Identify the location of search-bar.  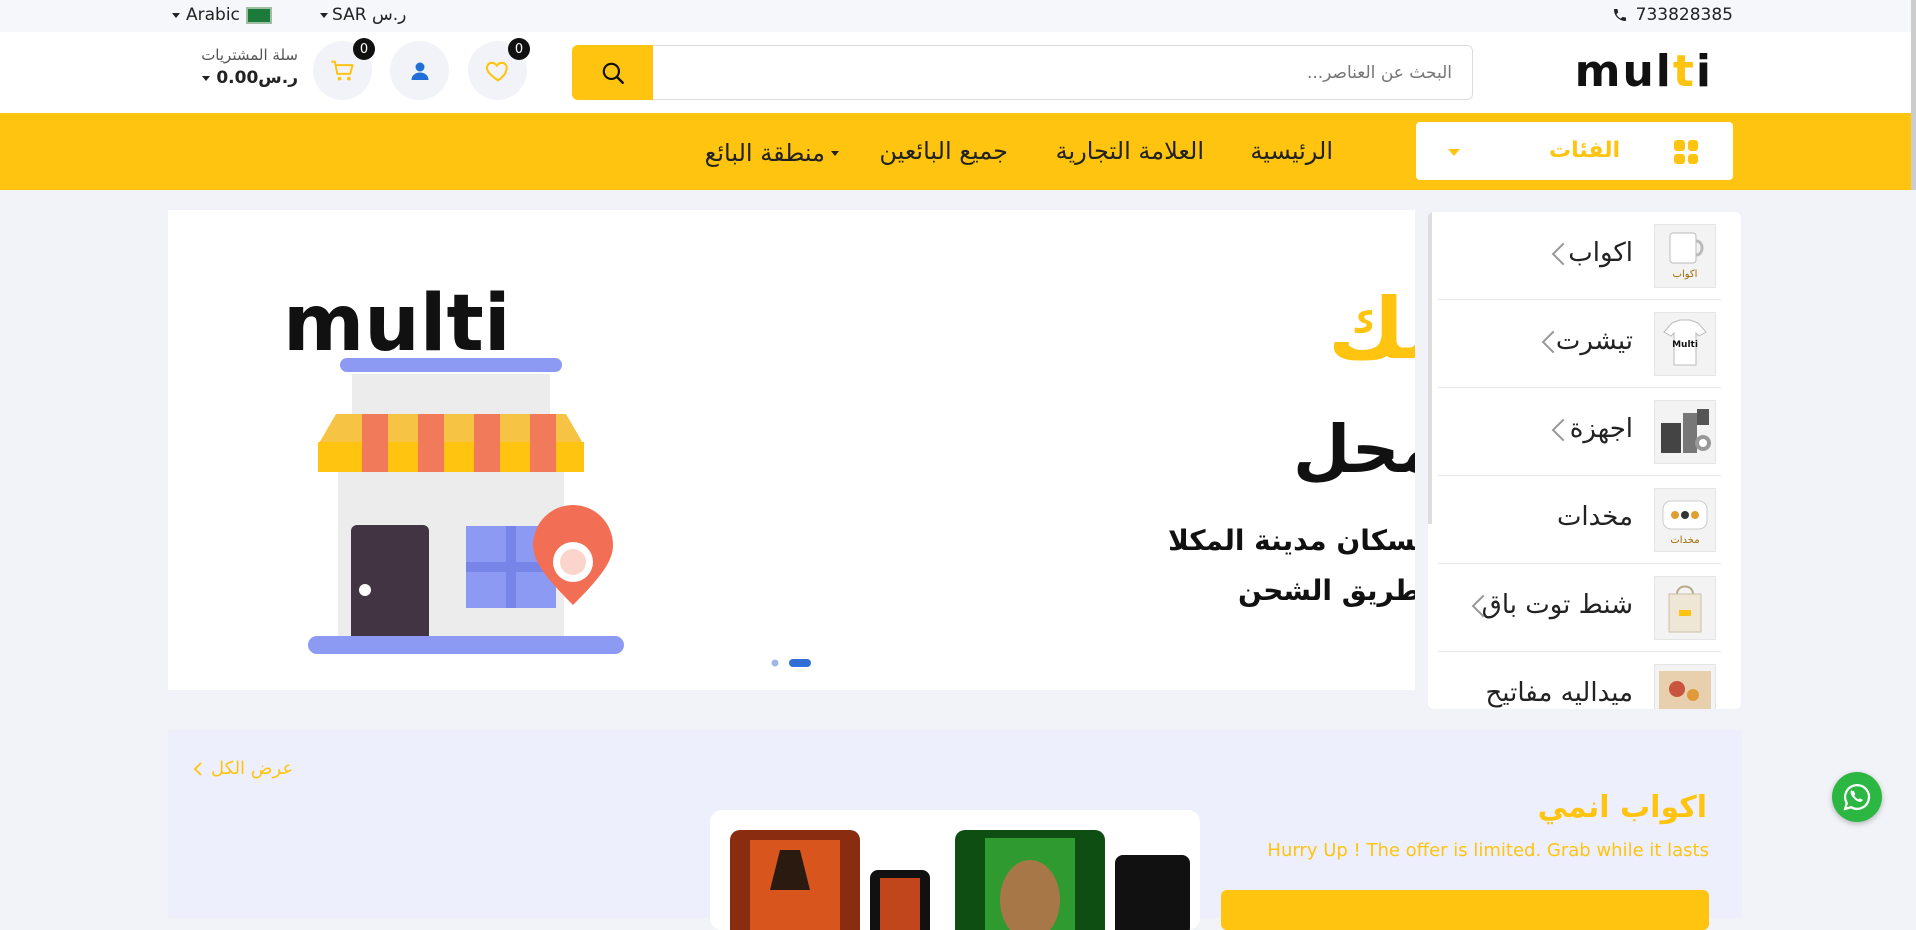
(1022, 72).